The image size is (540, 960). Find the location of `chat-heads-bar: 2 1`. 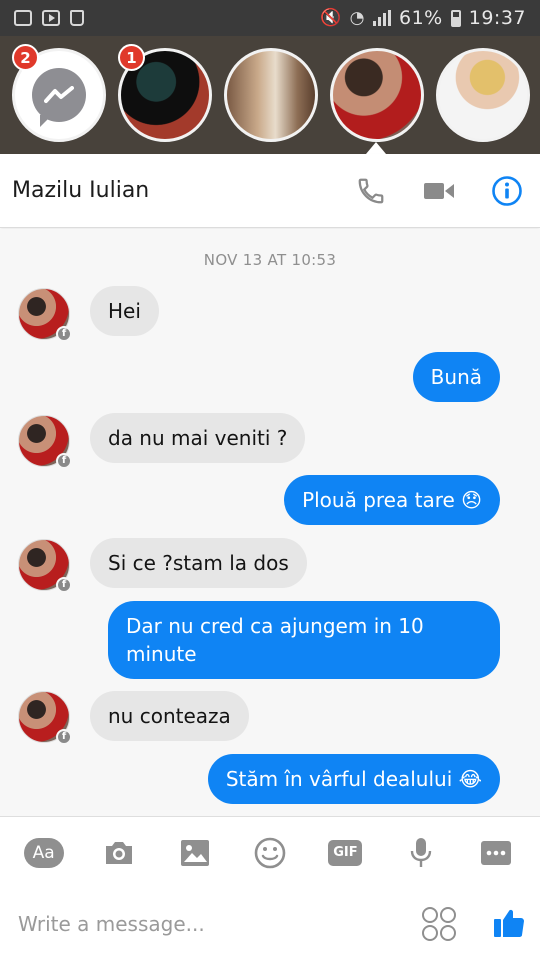

chat-heads-bar: 2 1 is located at coordinates (270, 95).